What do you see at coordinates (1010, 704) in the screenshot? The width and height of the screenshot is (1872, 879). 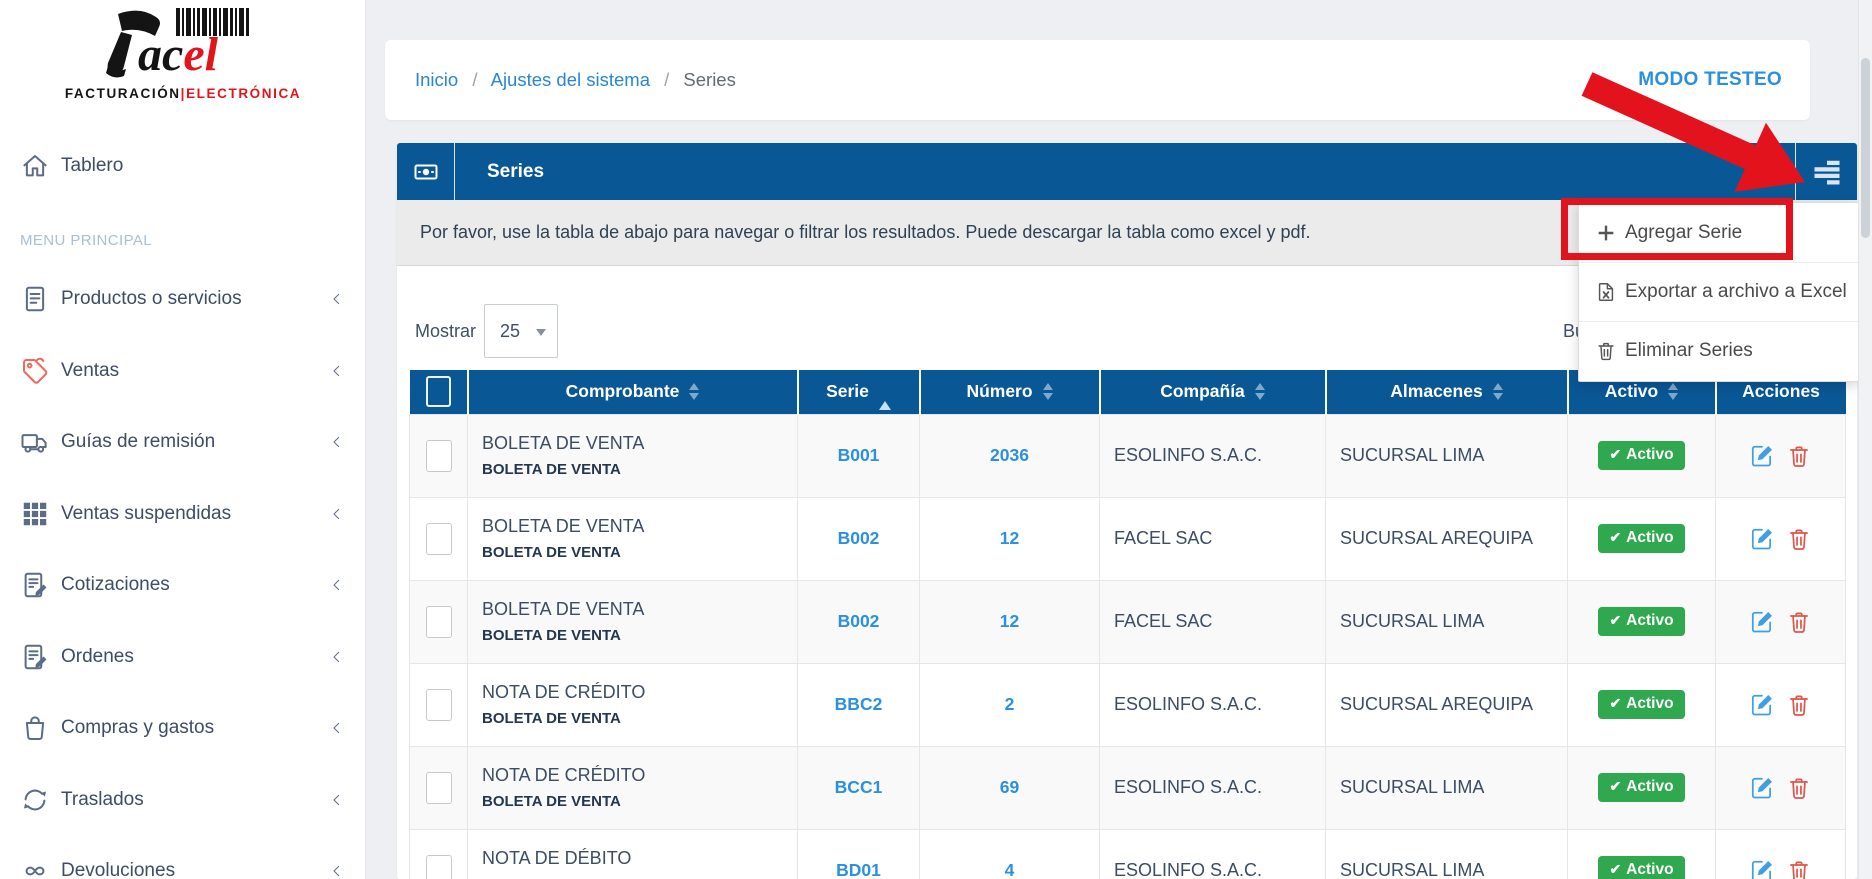 I see `numero-link: 2` at bounding box center [1010, 704].